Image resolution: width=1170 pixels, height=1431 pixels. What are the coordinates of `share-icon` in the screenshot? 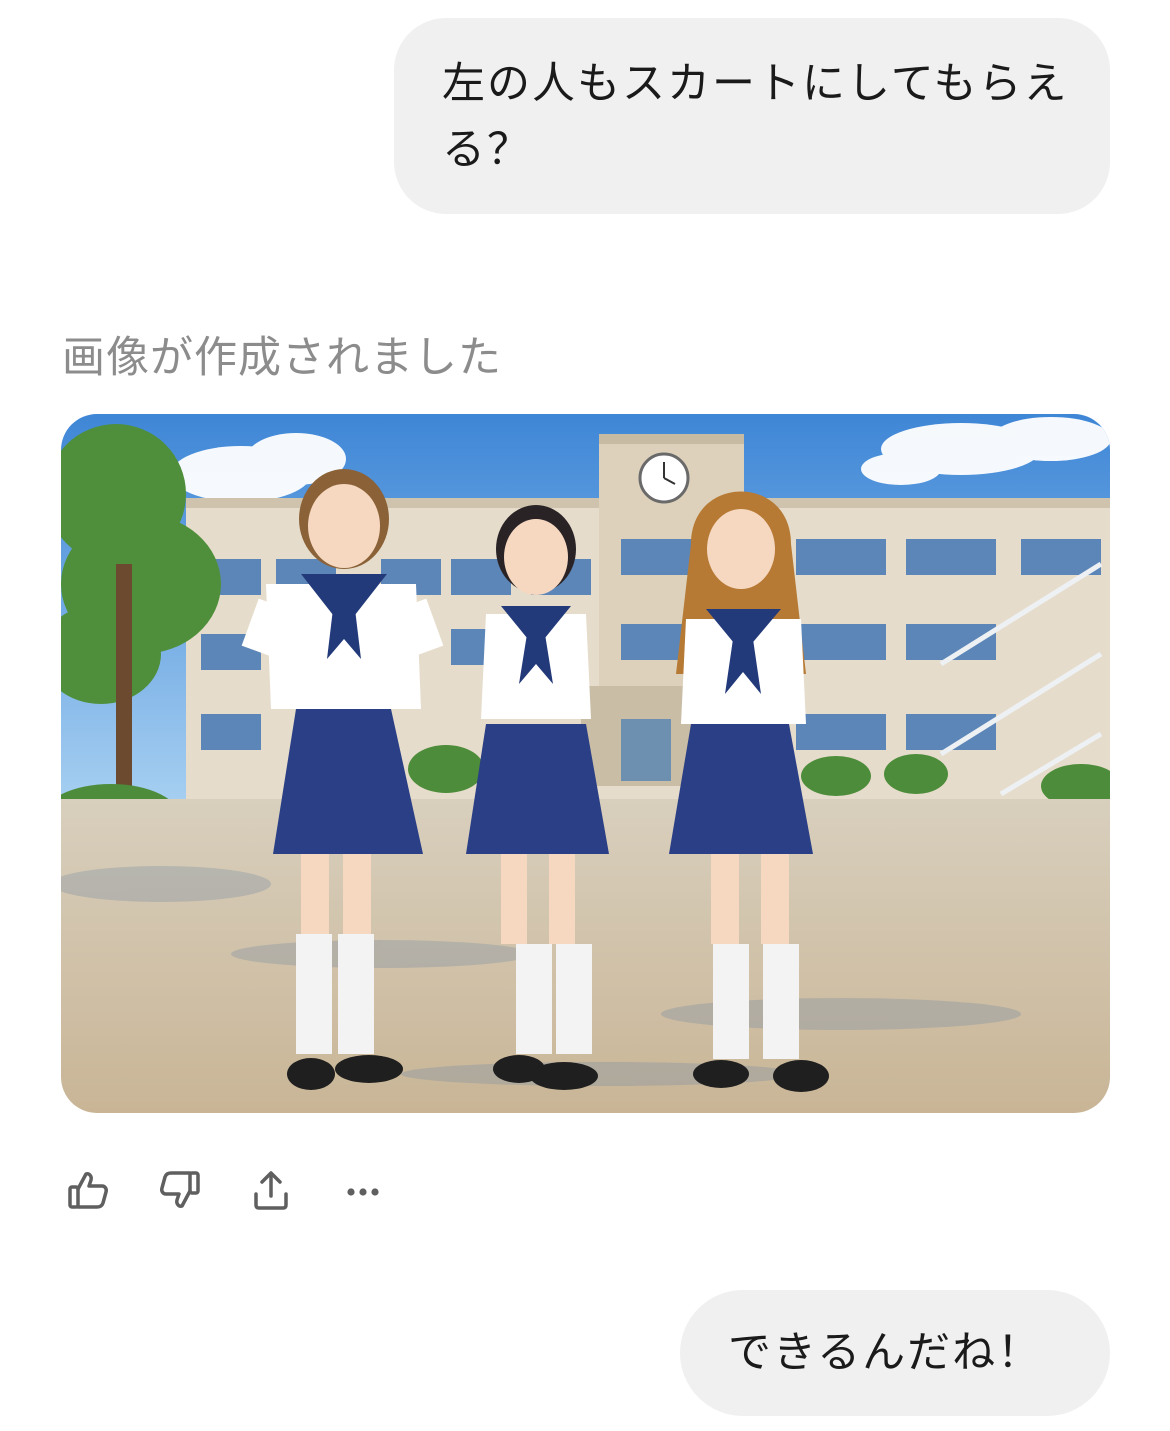 It's located at (271, 1190).